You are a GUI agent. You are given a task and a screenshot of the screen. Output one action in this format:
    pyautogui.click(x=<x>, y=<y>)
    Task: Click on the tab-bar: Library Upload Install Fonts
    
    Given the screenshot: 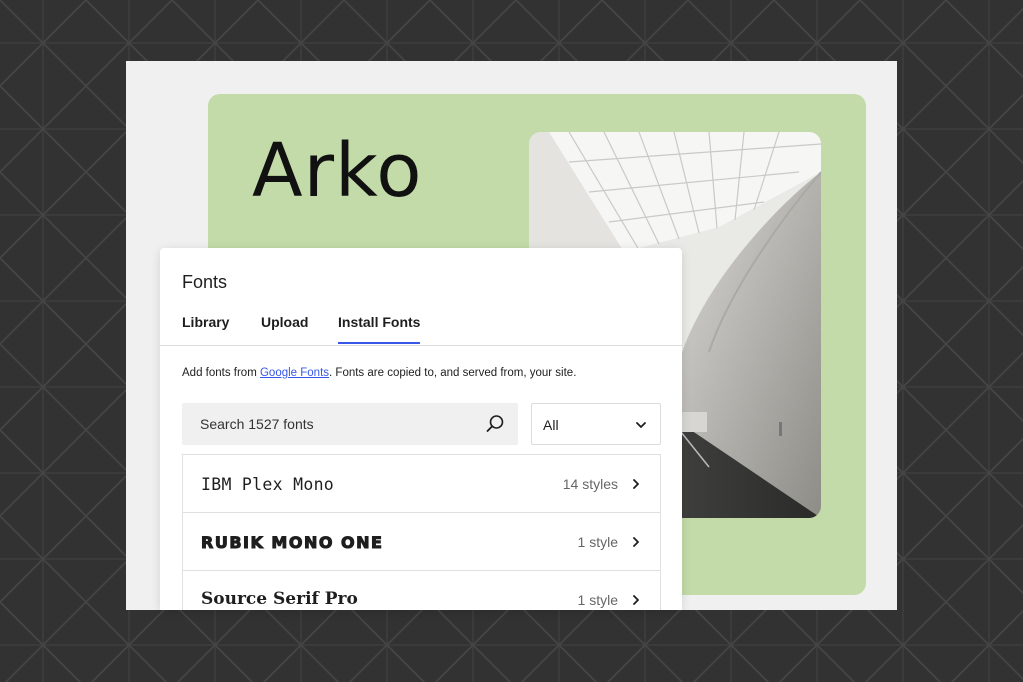 What is the action you would take?
    pyautogui.click(x=421, y=326)
    